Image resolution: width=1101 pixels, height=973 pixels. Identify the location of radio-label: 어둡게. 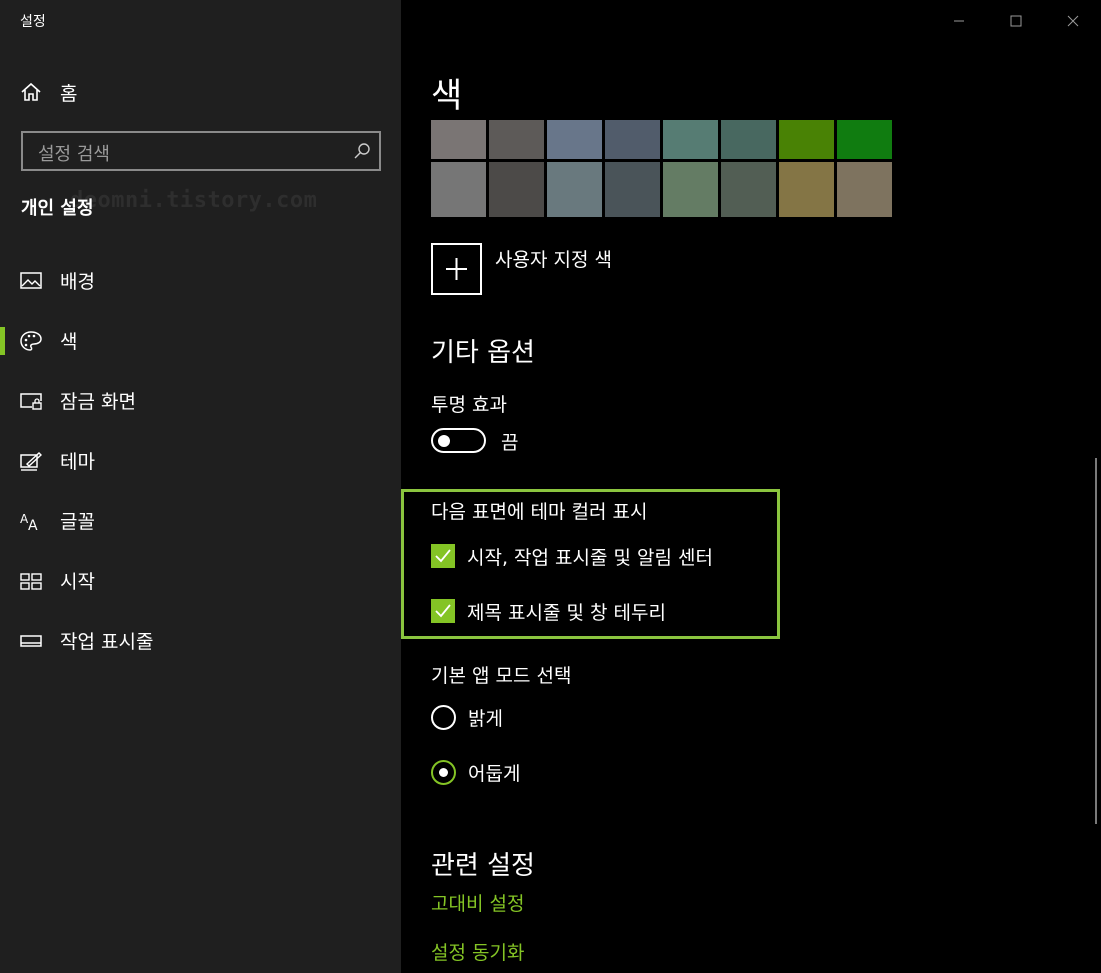
(494, 773).